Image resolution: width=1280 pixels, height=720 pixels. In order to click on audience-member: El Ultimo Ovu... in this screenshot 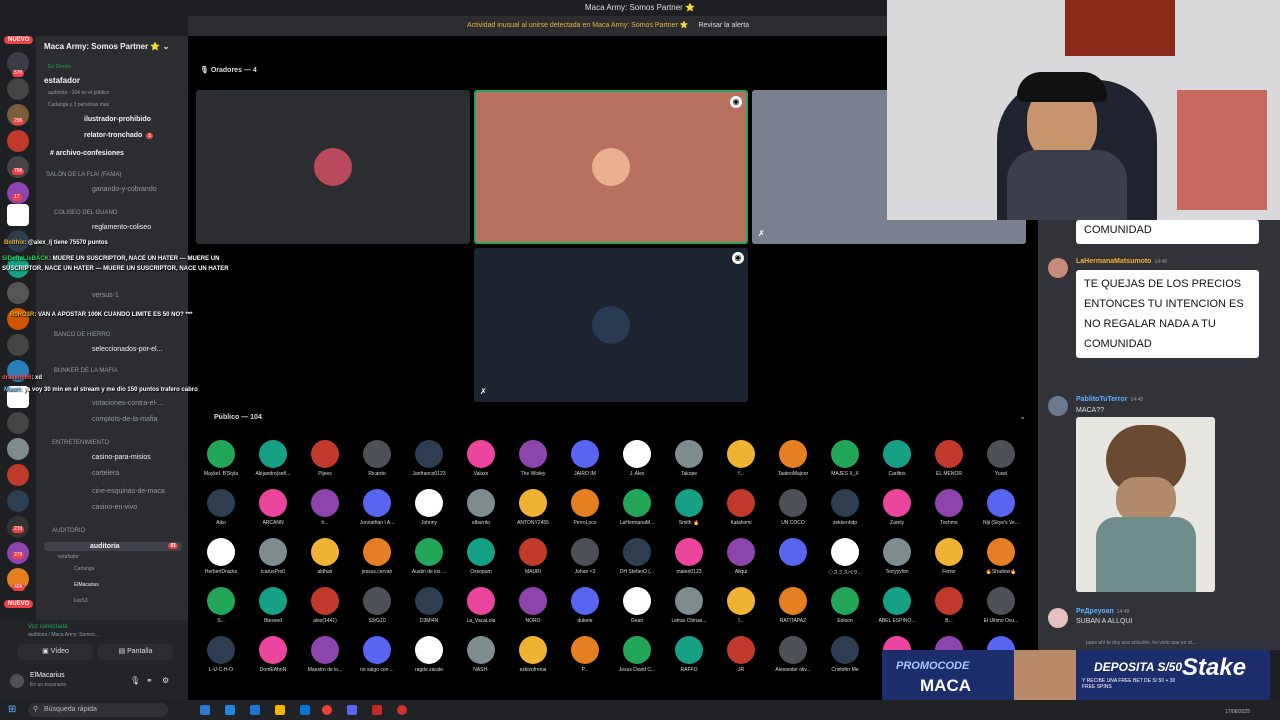, I will do `click(1001, 605)`.